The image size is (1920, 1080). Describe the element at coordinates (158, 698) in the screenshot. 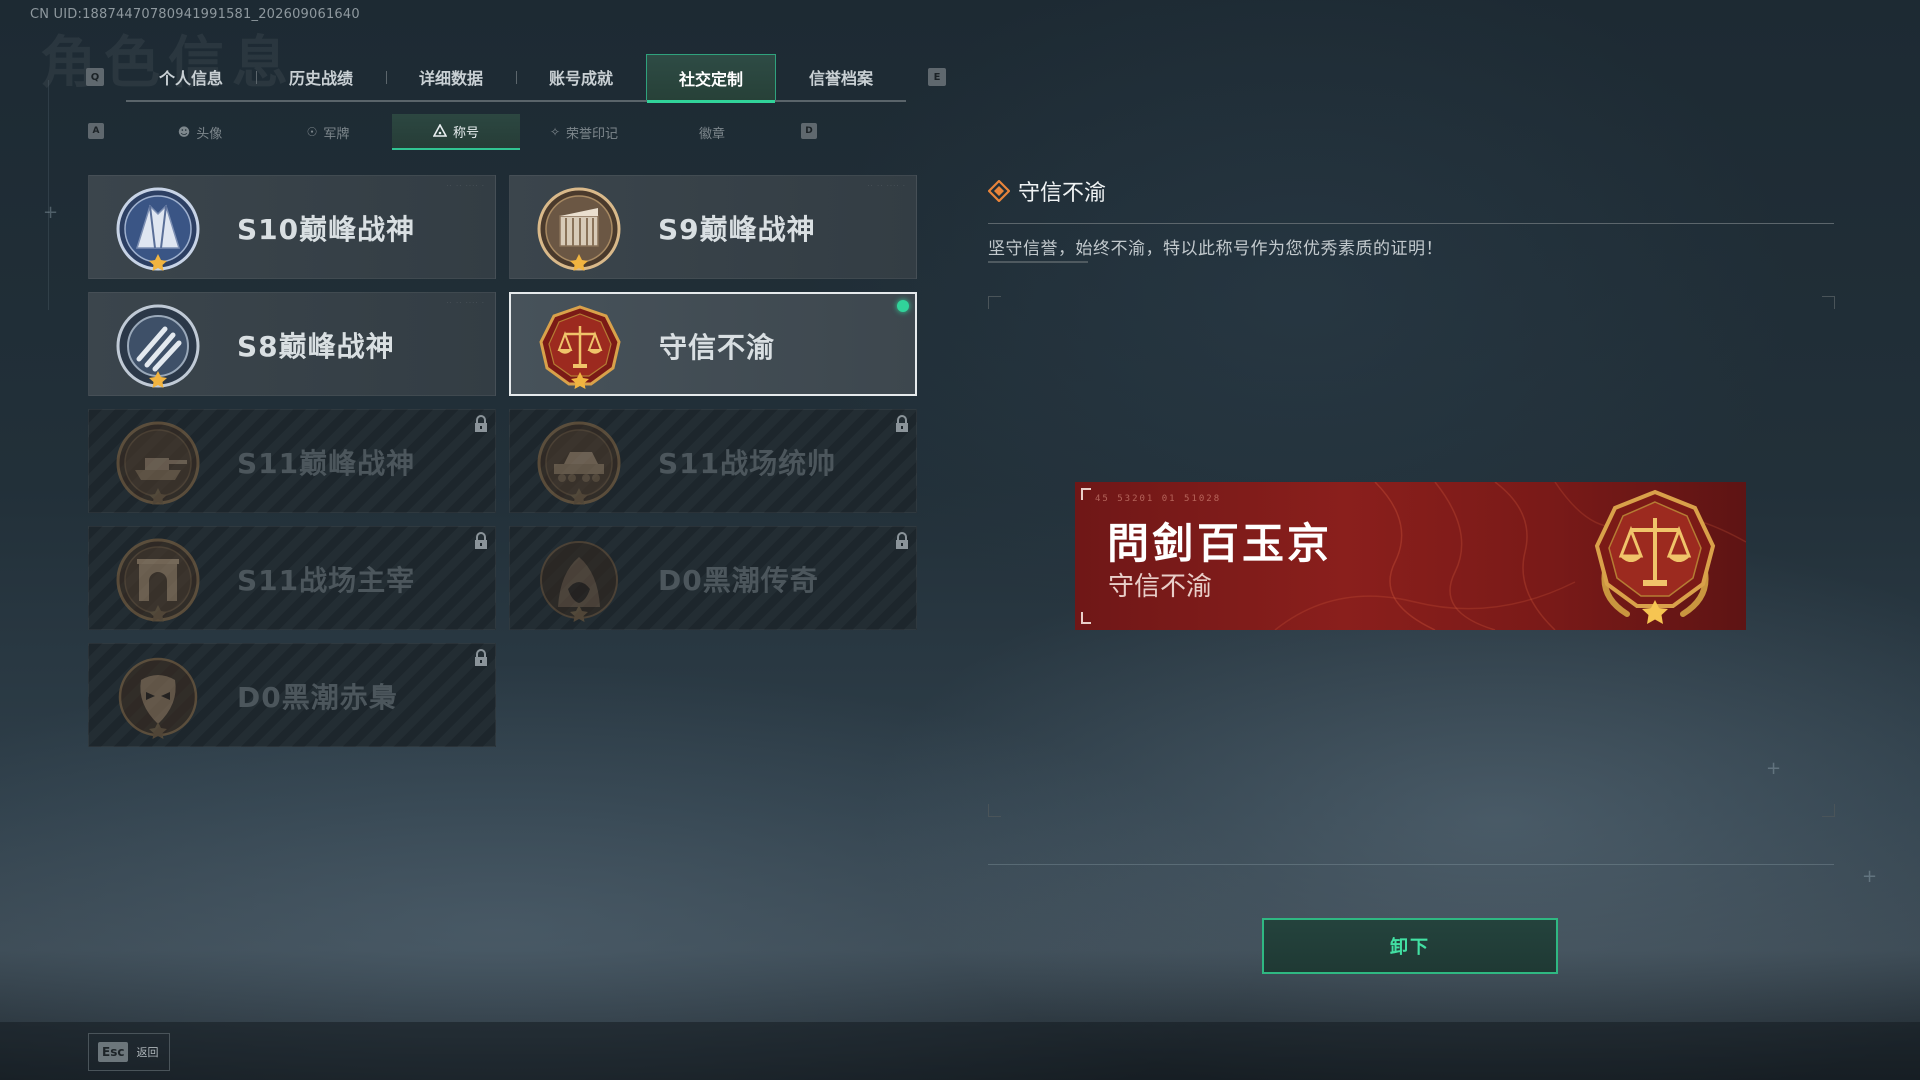

I see `mask-emblem-icon` at that location.